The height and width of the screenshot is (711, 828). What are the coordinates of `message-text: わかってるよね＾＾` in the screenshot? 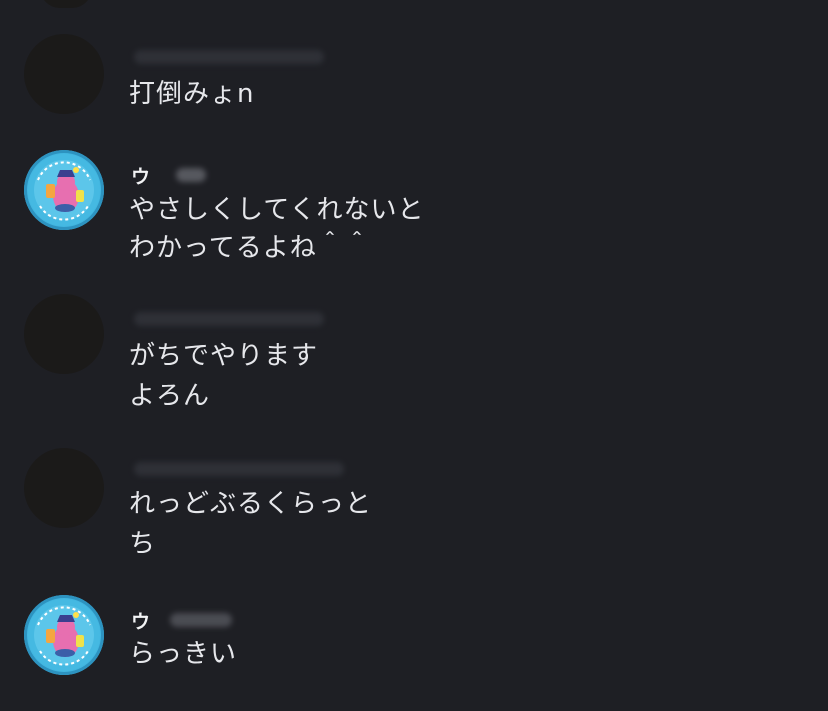 It's located at (250, 248).